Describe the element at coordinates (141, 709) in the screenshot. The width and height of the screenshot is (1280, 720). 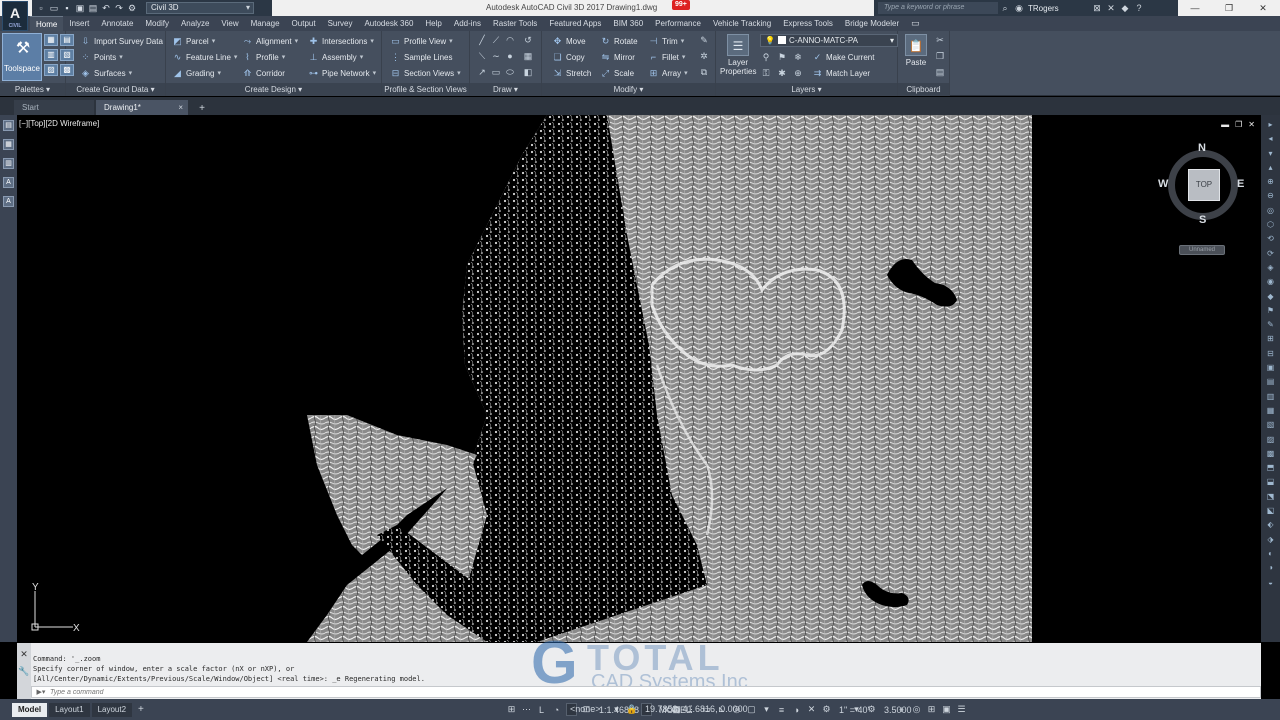
I see `add-layout-button: +` at that location.